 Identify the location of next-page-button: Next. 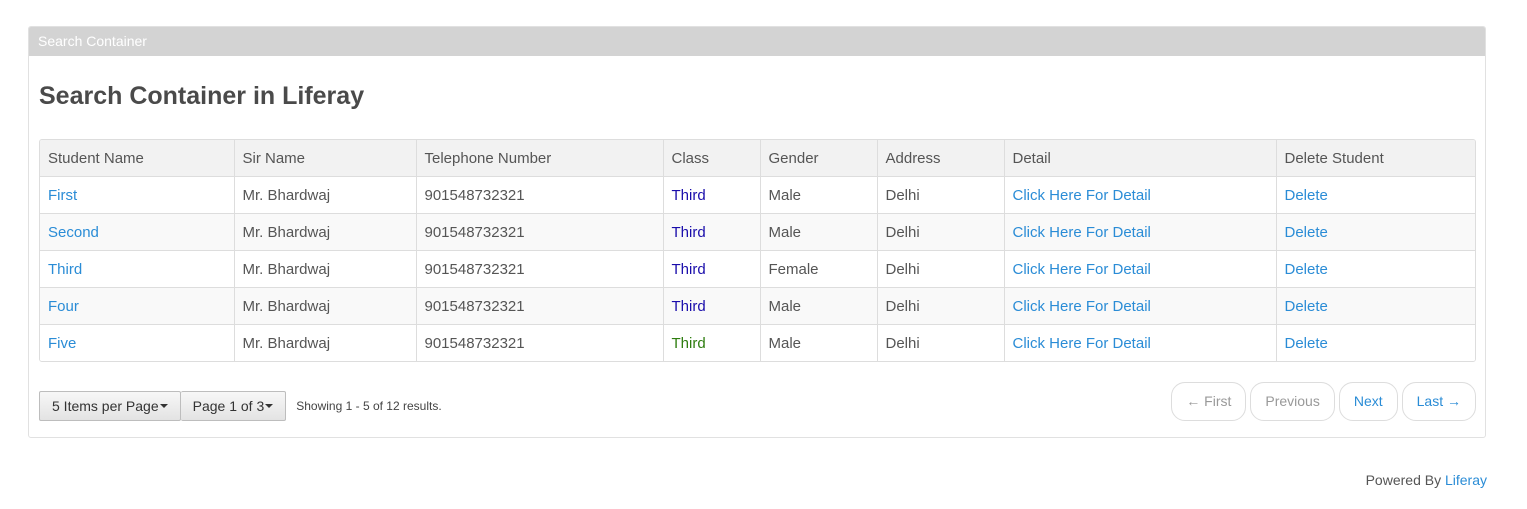
(1368, 401).